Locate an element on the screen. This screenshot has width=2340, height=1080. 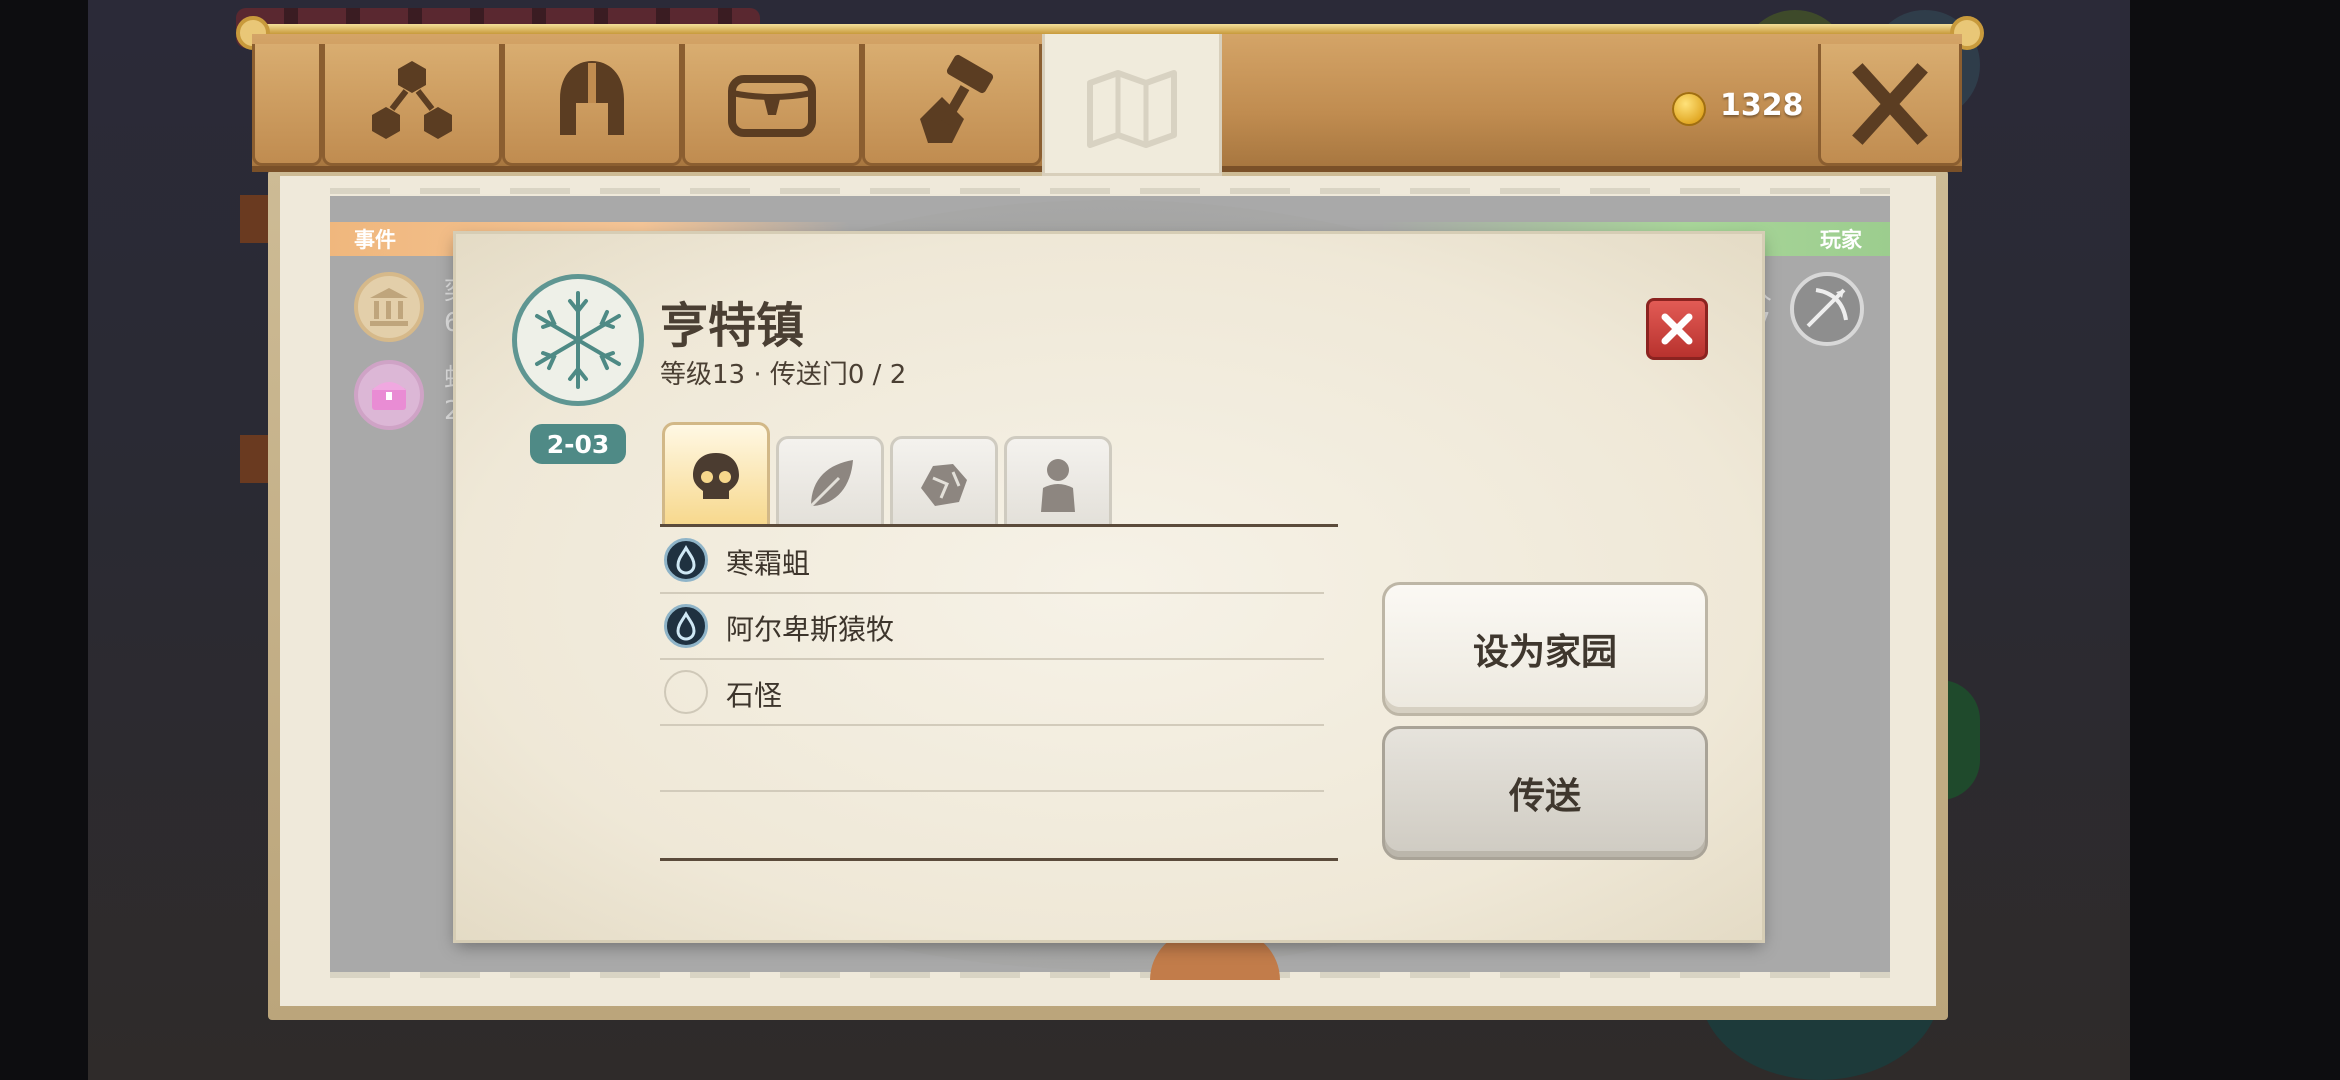
dialog-close-button is located at coordinates (1677, 329).